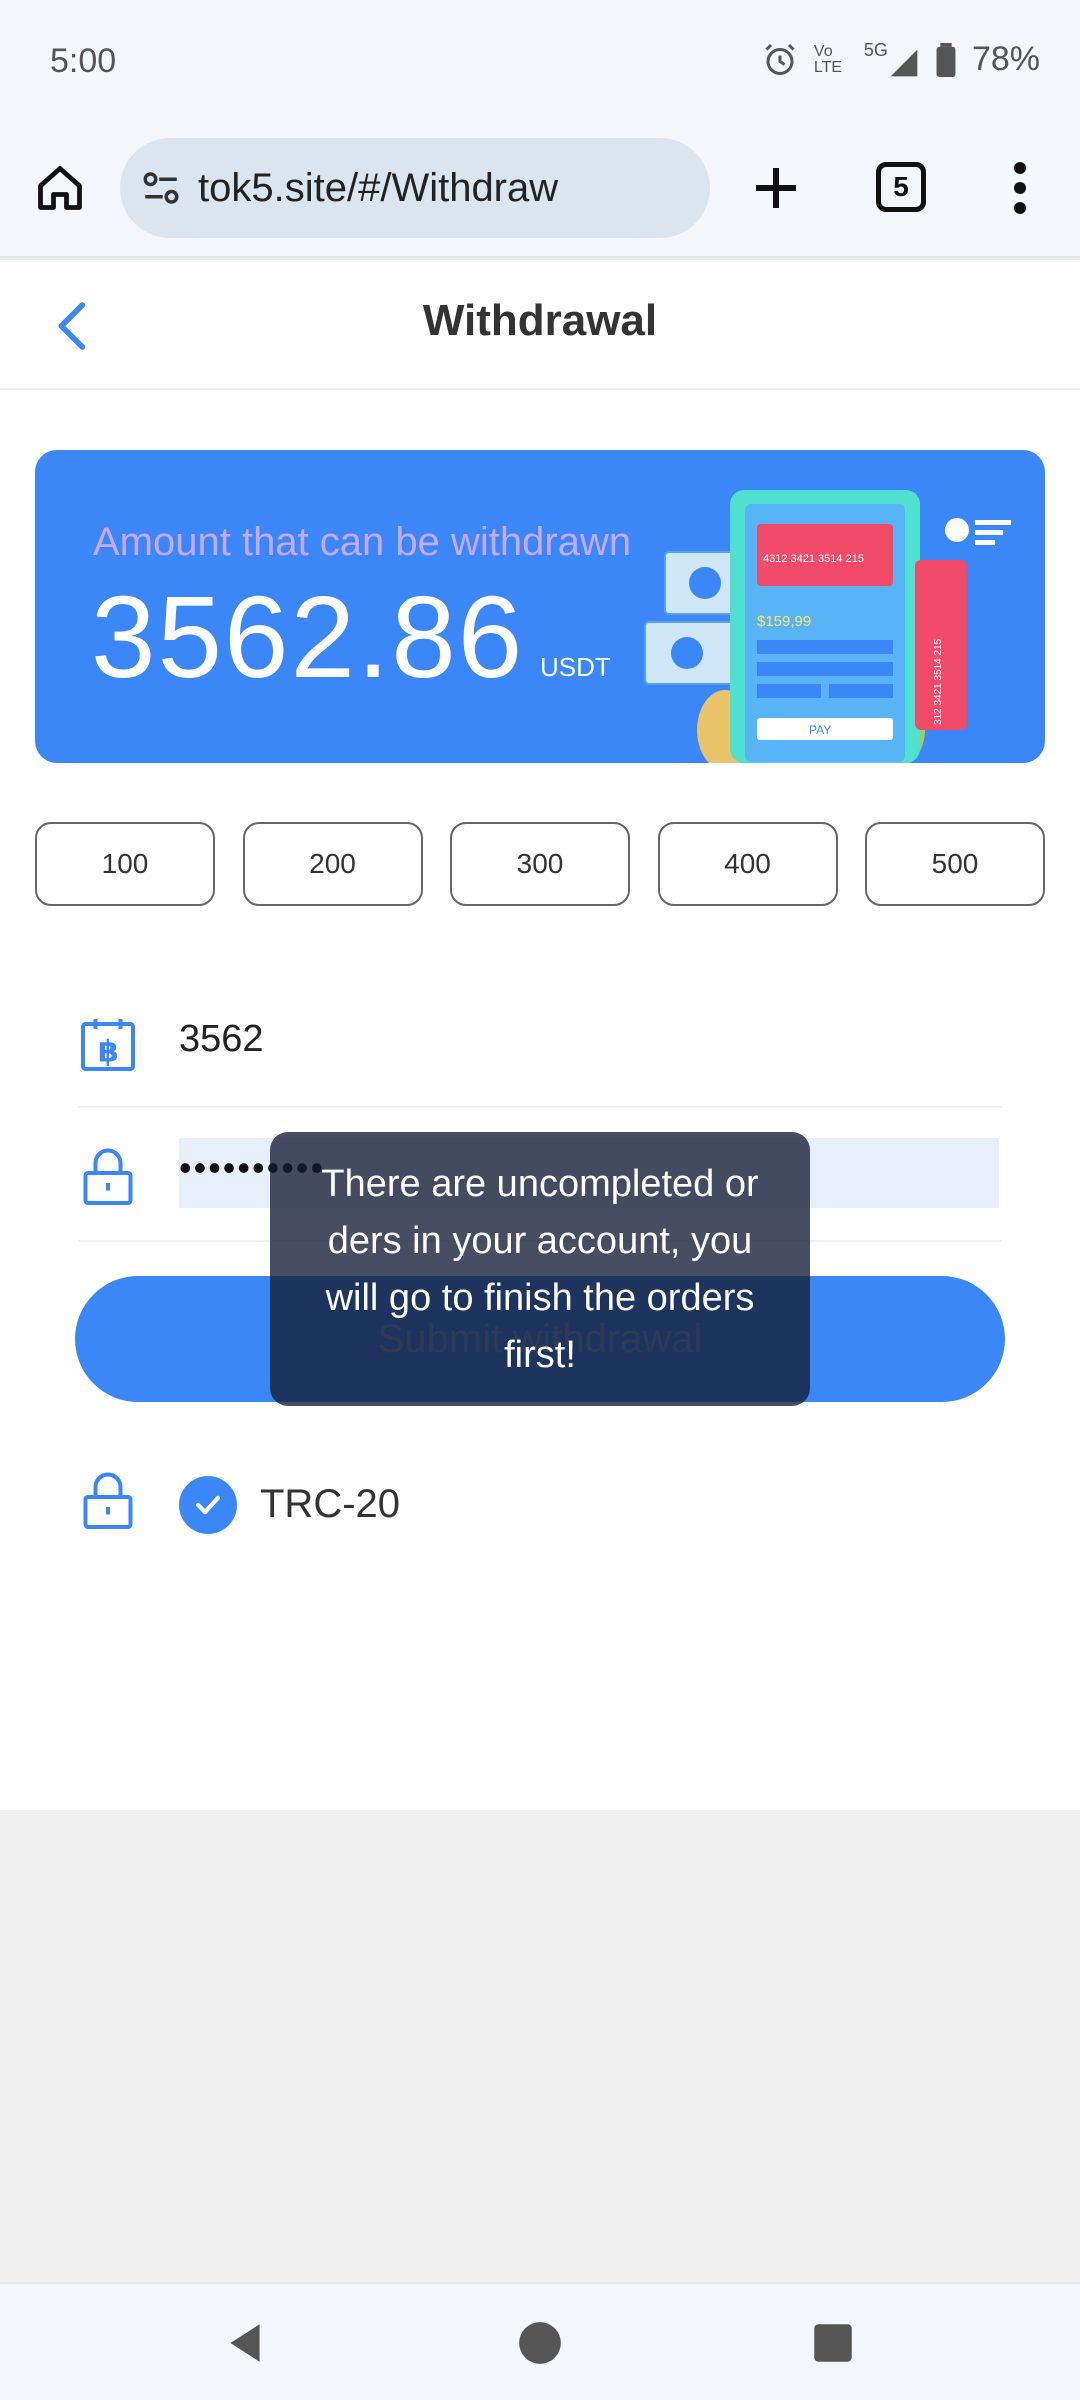 The image size is (1080, 2400). I want to click on balance-label: Amount that can be withdrawn, so click(362, 542).